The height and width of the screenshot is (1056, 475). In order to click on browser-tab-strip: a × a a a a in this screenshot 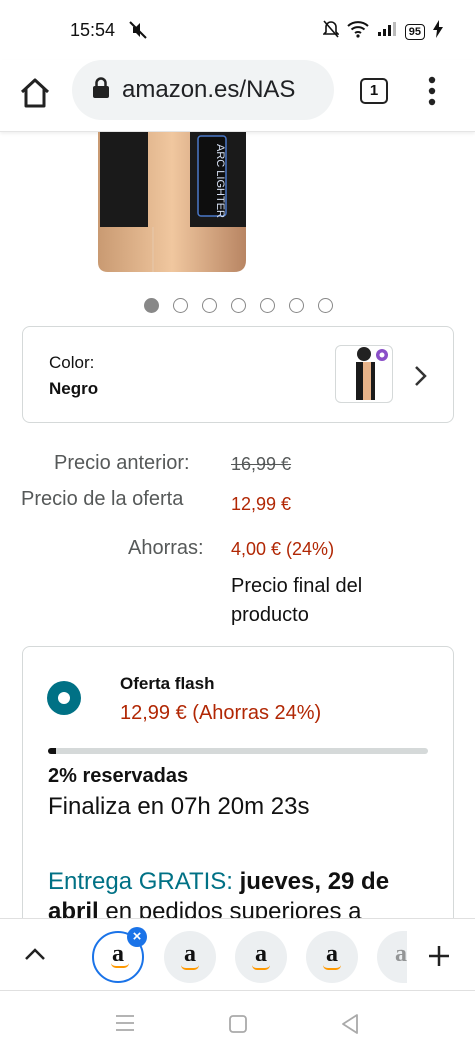, I will do `click(237, 954)`.